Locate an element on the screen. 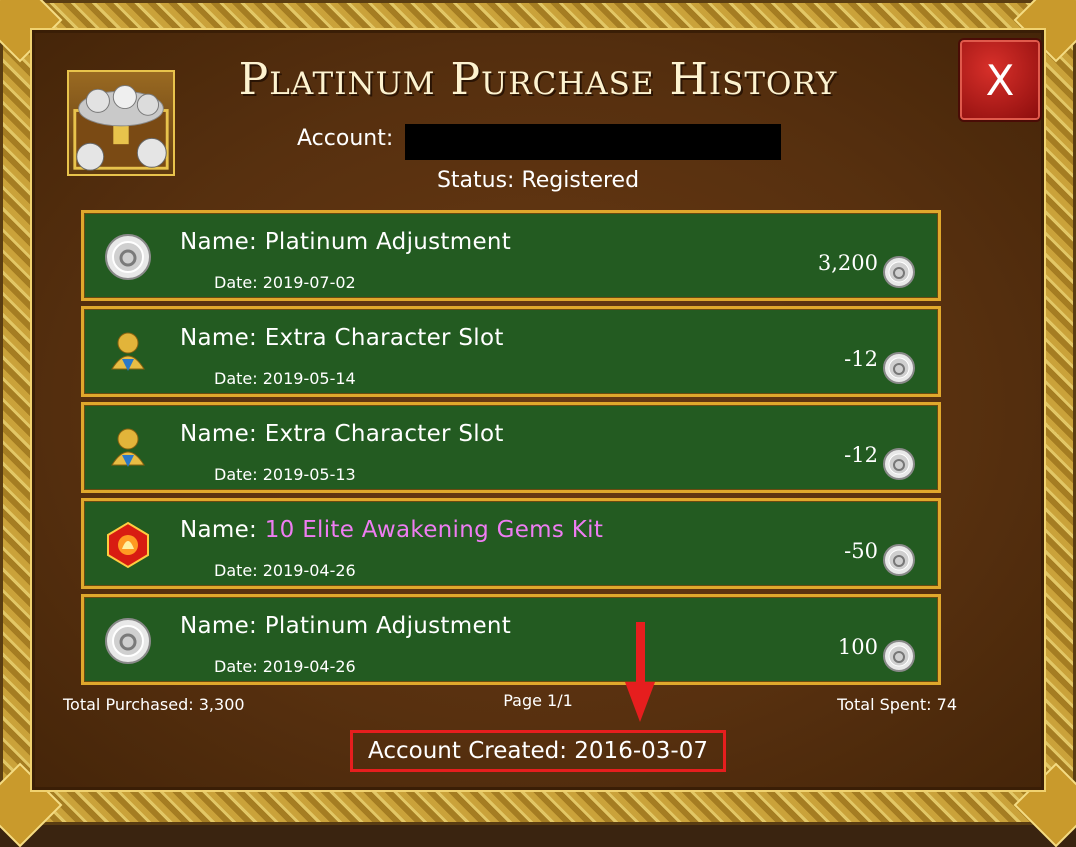 This screenshot has width=1076, height=847. item-date: Date: 2019-05-13 is located at coordinates (285, 474).